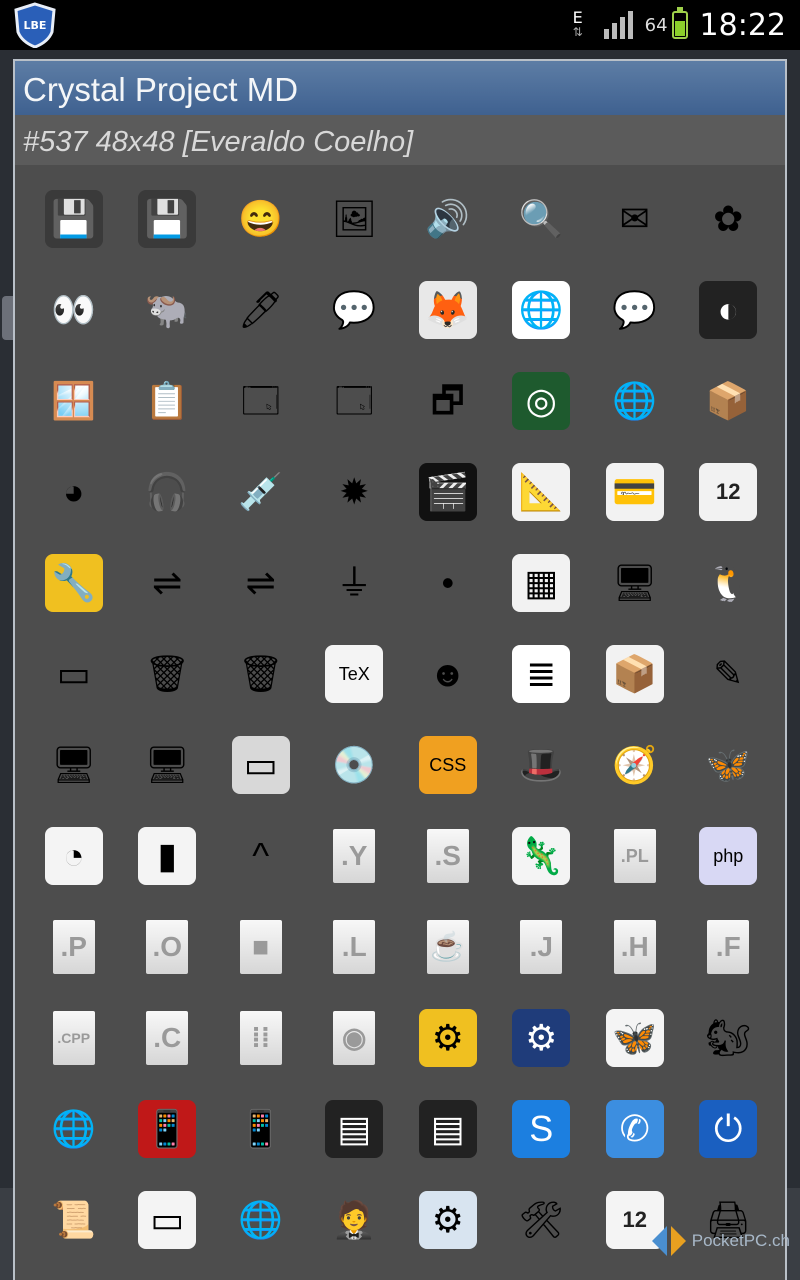 The height and width of the screenshot is (1280, 800). I want to click on icon-cell: ✉, so click(635, 218).